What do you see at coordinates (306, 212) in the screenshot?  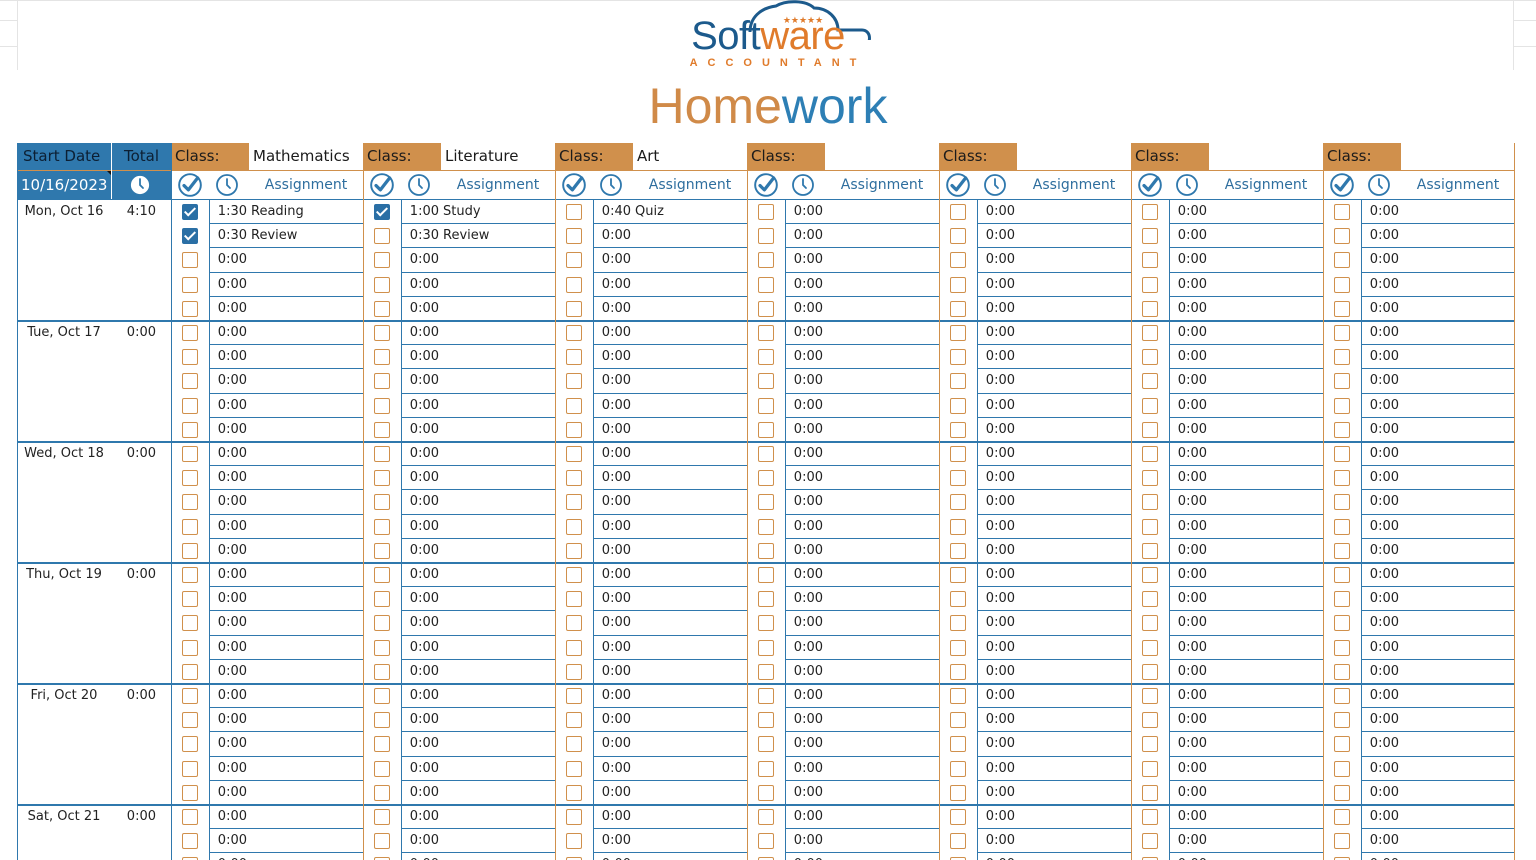 I see `assignment-field: Reading` at bounding box center [306, 212].